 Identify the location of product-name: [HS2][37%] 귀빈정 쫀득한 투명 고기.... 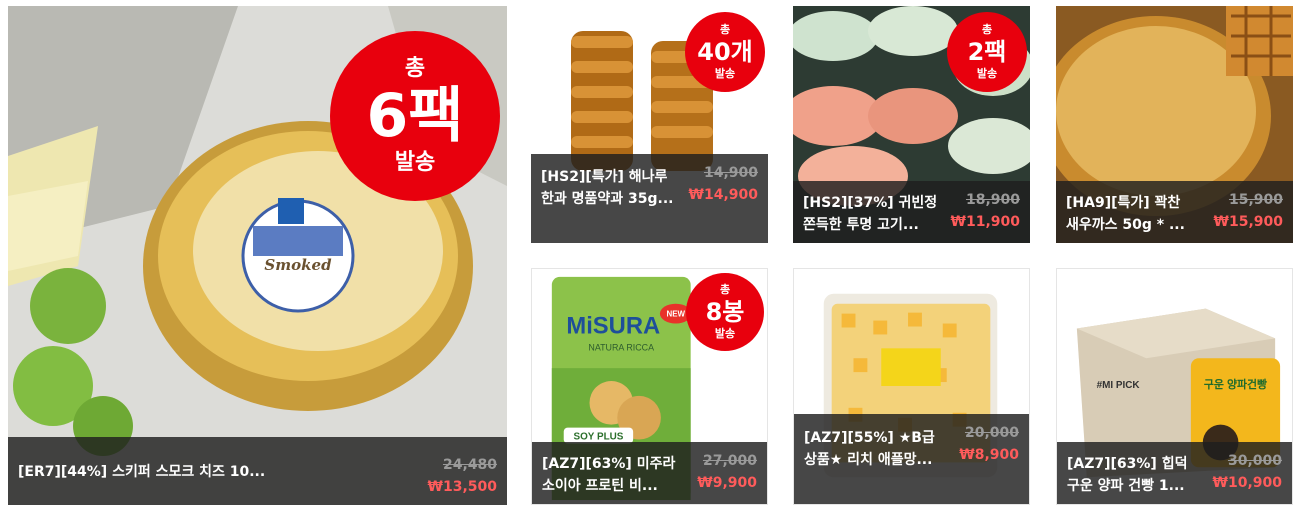
(877, 214).